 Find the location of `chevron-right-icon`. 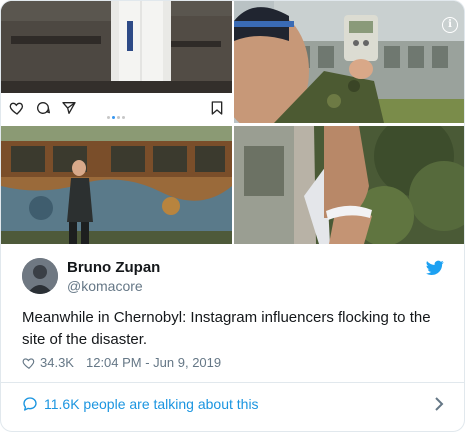

chevron-right-icon is located at coordinates (439, 404).